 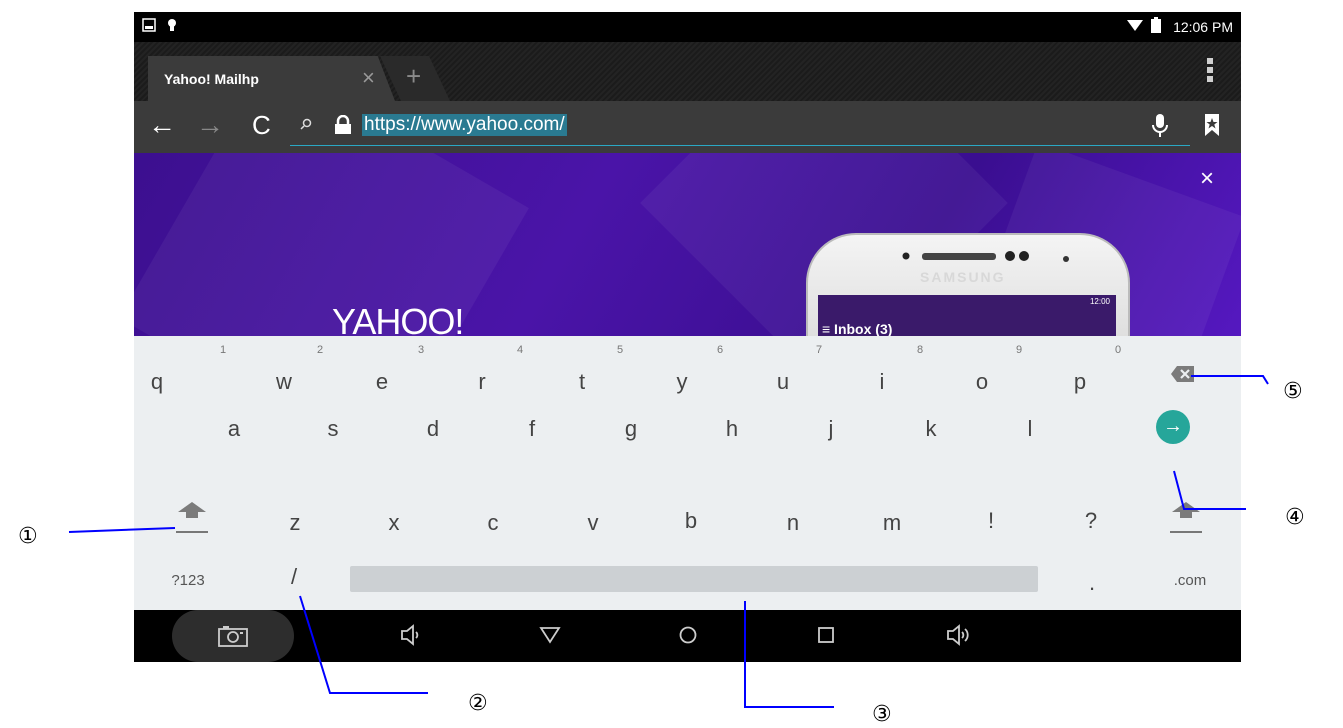 I want to click on callout-number-3: ③, so click(x=882, y=714).